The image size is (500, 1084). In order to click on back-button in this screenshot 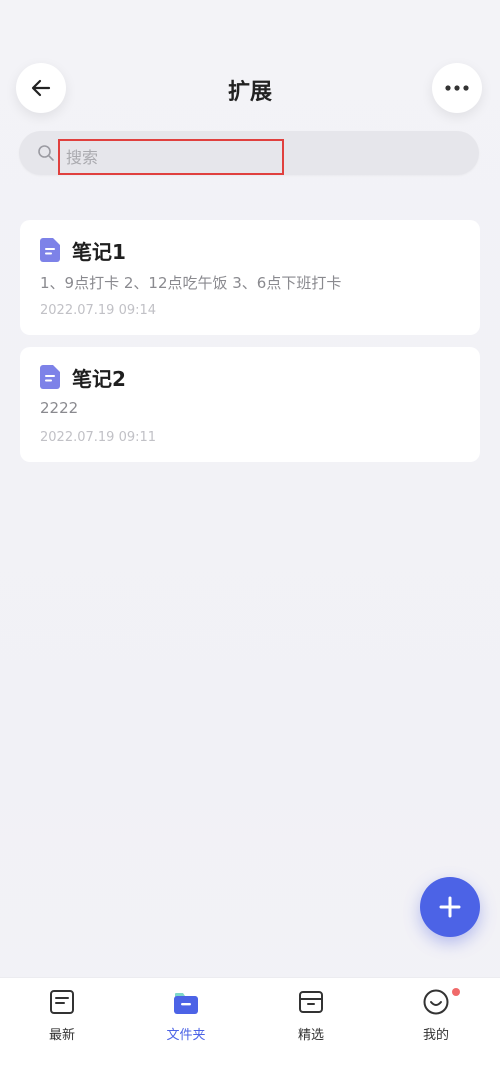, I will do `click(41, 88)`.